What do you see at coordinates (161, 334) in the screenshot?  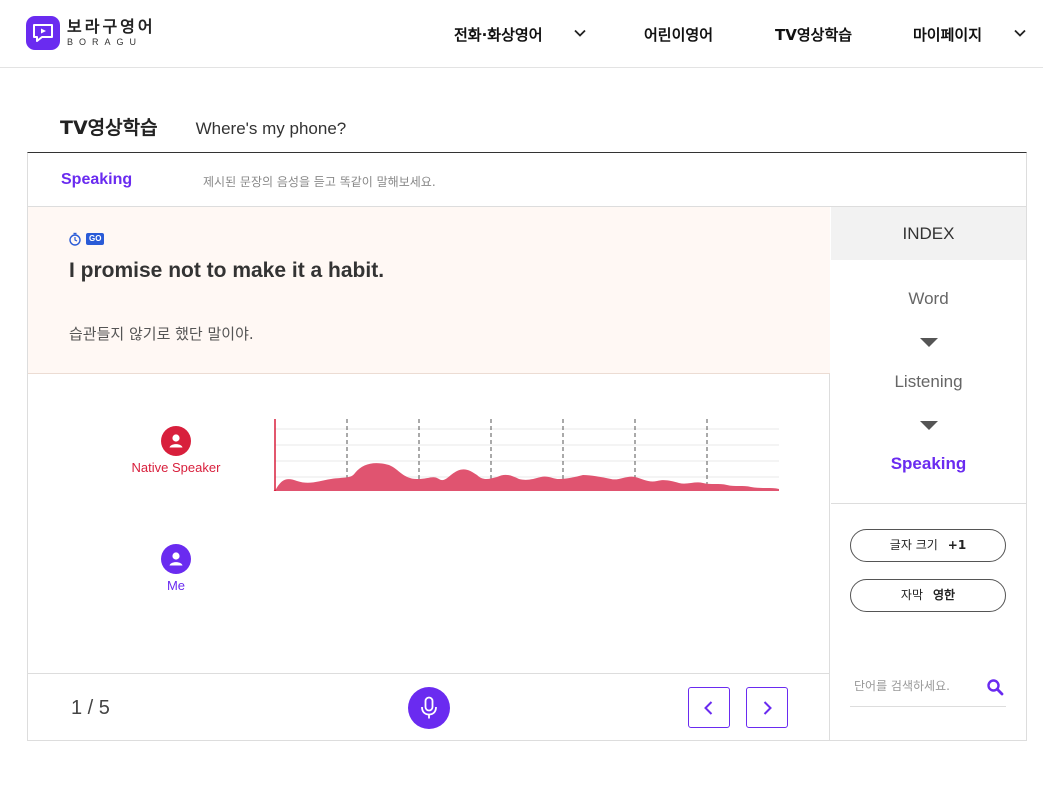 I see `sentence-korean: 습관들지 않기로 했단 말이야.` at bounding box center [161, 334].